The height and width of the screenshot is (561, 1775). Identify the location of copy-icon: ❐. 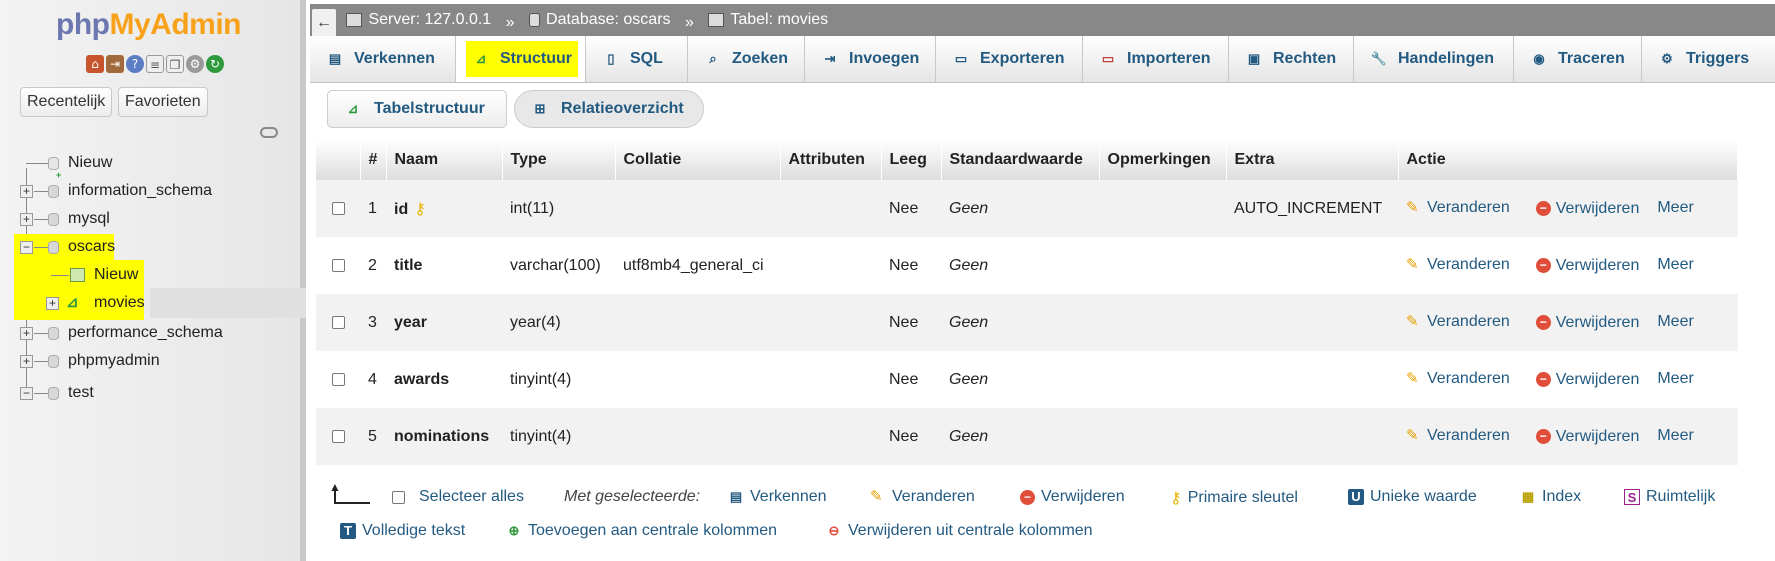
(175, 64).